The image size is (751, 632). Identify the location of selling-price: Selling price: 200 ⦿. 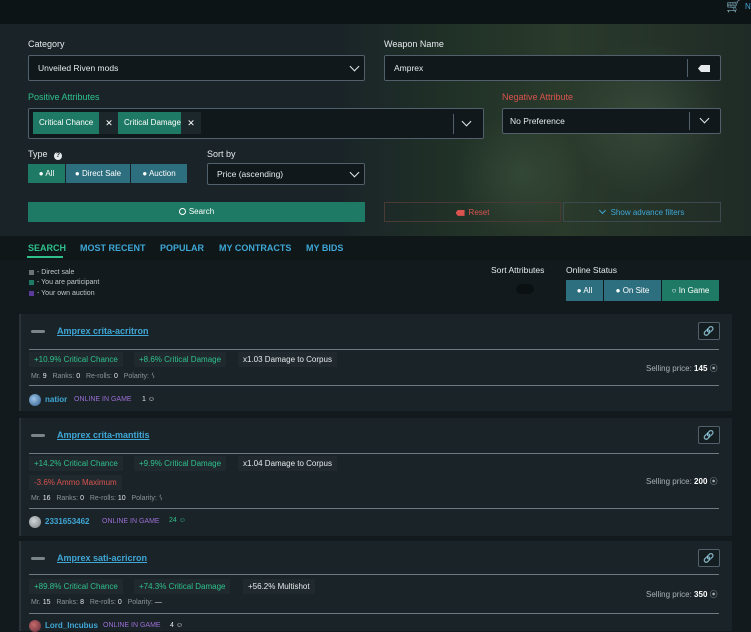
(682, 481).